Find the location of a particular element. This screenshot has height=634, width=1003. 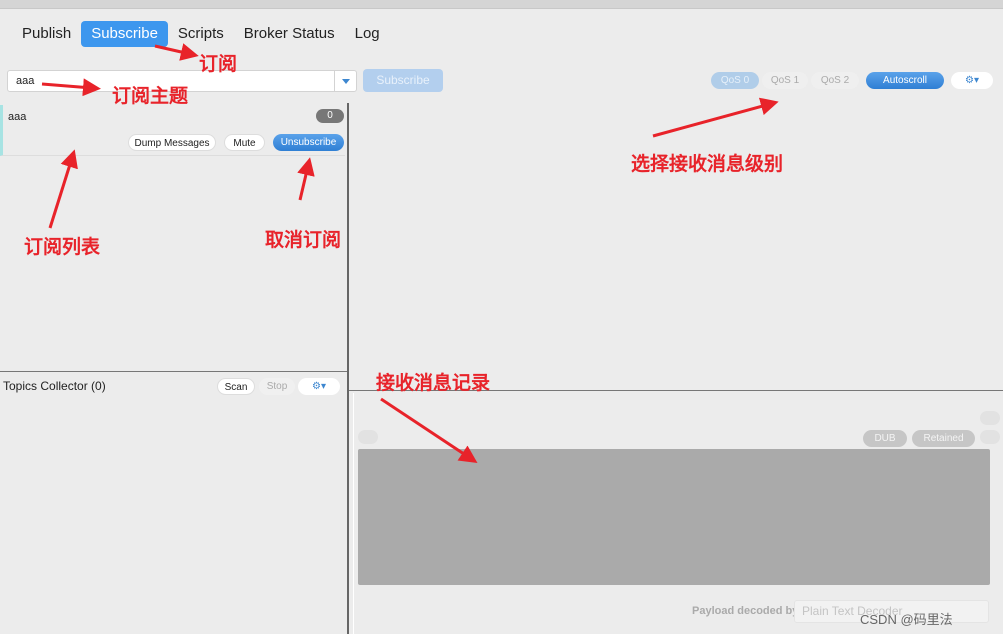

annotation-subscribe: 订阅 is located at coordinates (218, 64).